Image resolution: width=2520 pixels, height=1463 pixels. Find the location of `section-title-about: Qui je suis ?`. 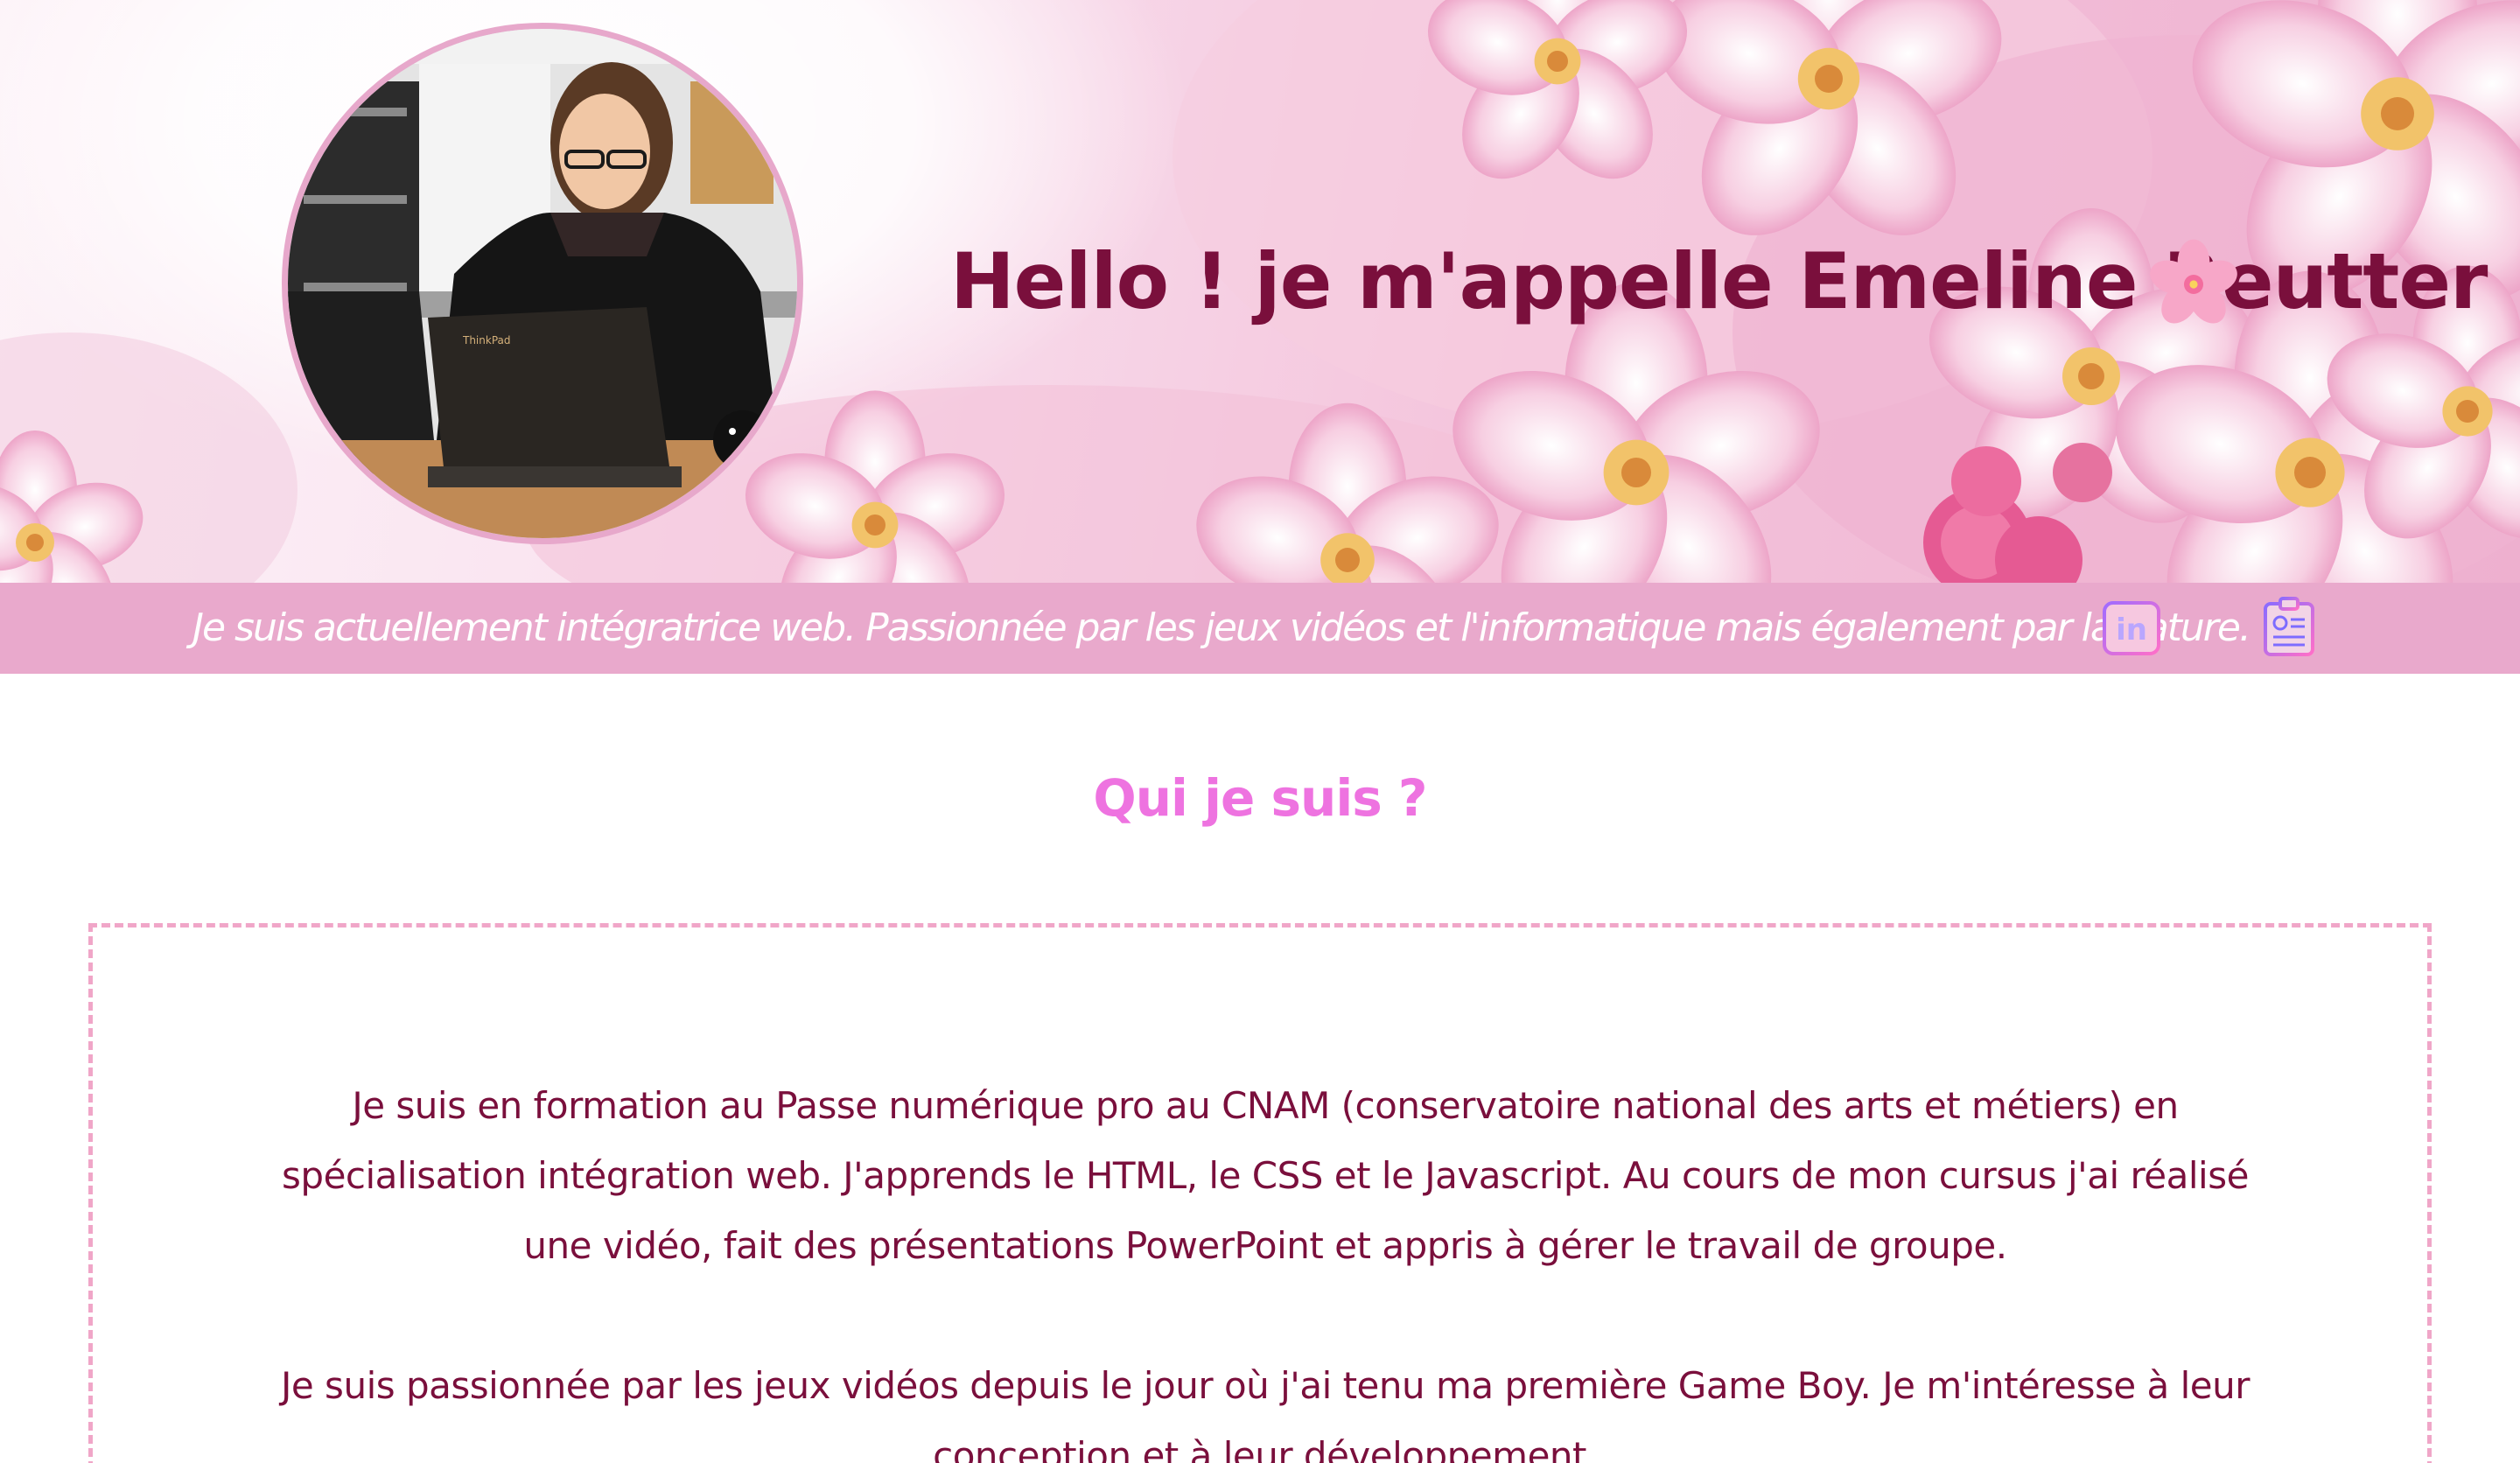

section-title-about: Qui je suis ? is located at coordinates (1260, 798).